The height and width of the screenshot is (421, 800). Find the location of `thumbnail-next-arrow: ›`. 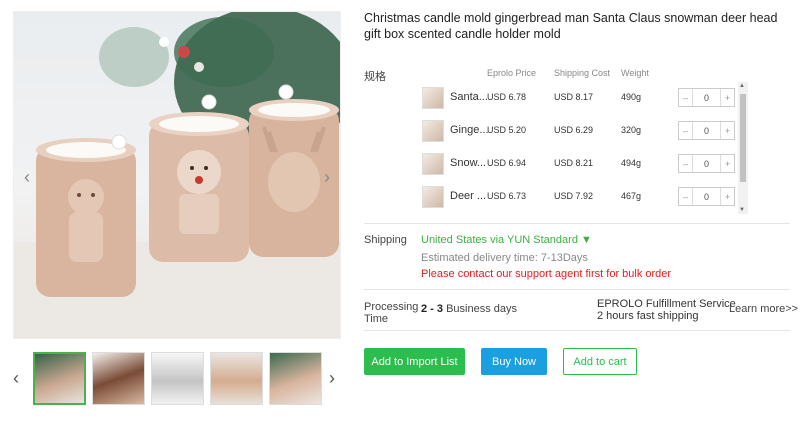

thumbnail-next-arrow: › is located at coordinates (332, 378).